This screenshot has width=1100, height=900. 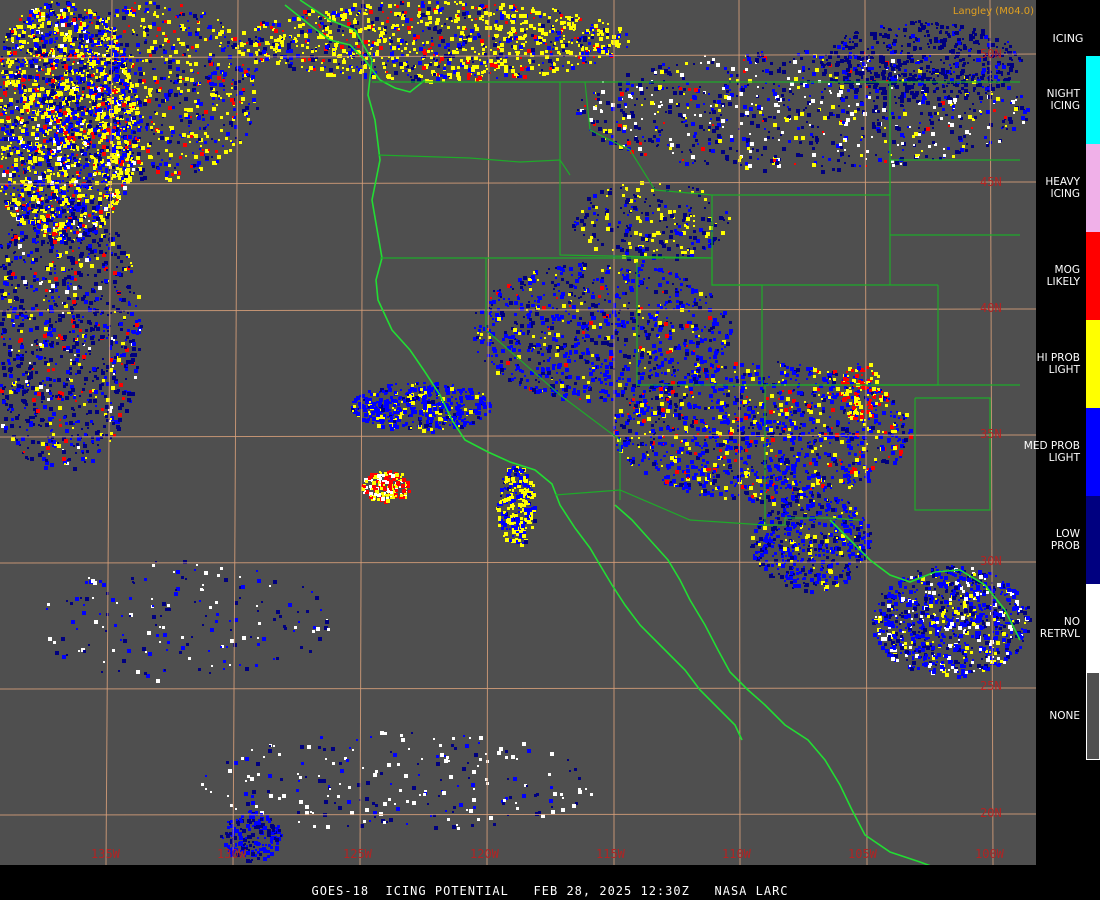 What do you see at coordinates (828, 324) in the screenshot?
I see `utah-arizona-border` at bounding box center [828, 324].